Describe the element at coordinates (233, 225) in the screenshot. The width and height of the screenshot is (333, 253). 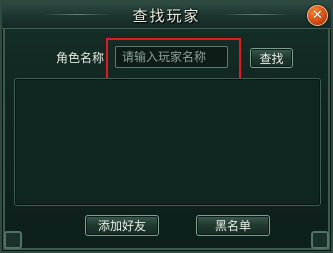
I see `blacklist-button: 黑名单` at that location.